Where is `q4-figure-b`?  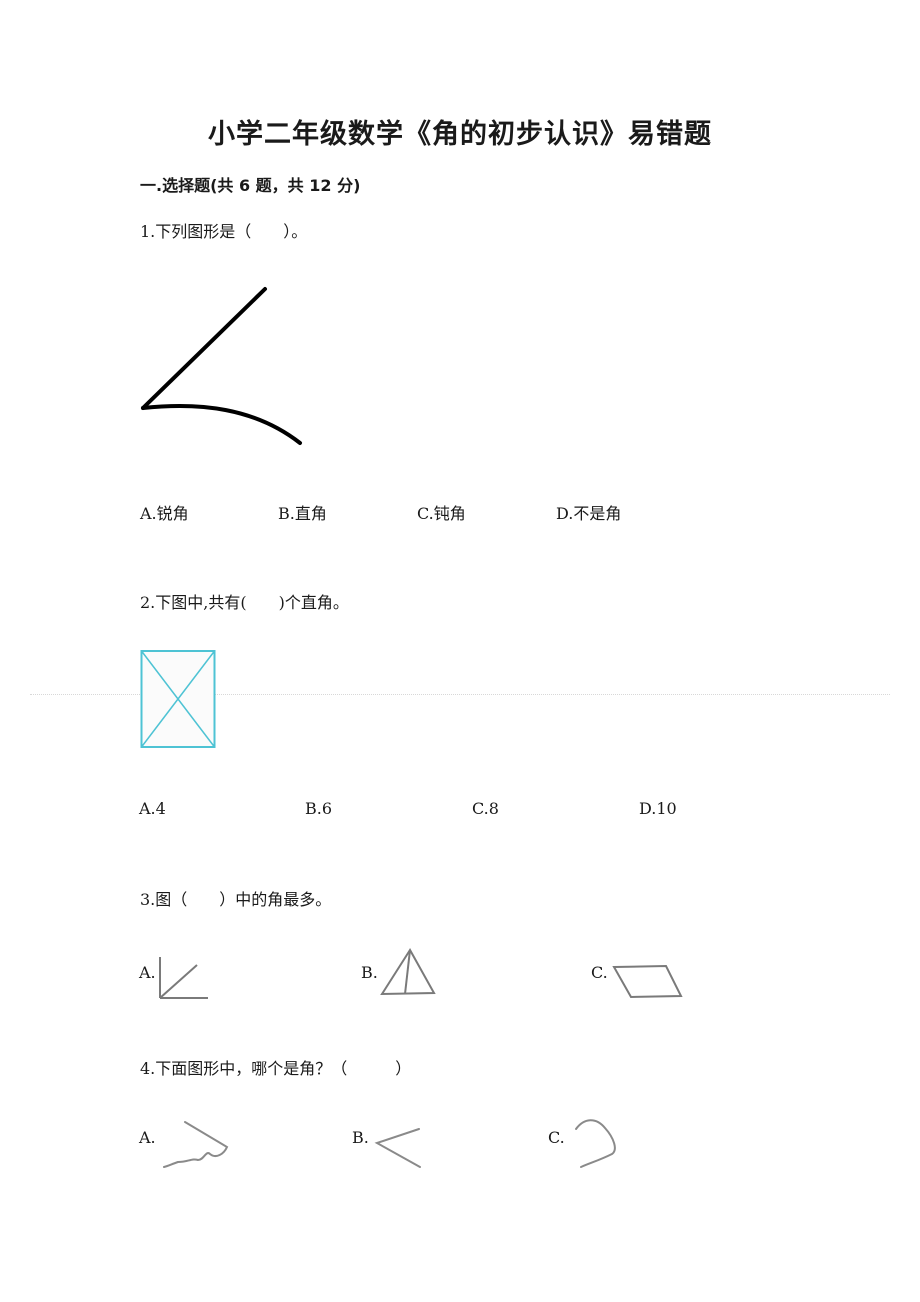
q4-figure-b is located at coordinates (397, 1148).